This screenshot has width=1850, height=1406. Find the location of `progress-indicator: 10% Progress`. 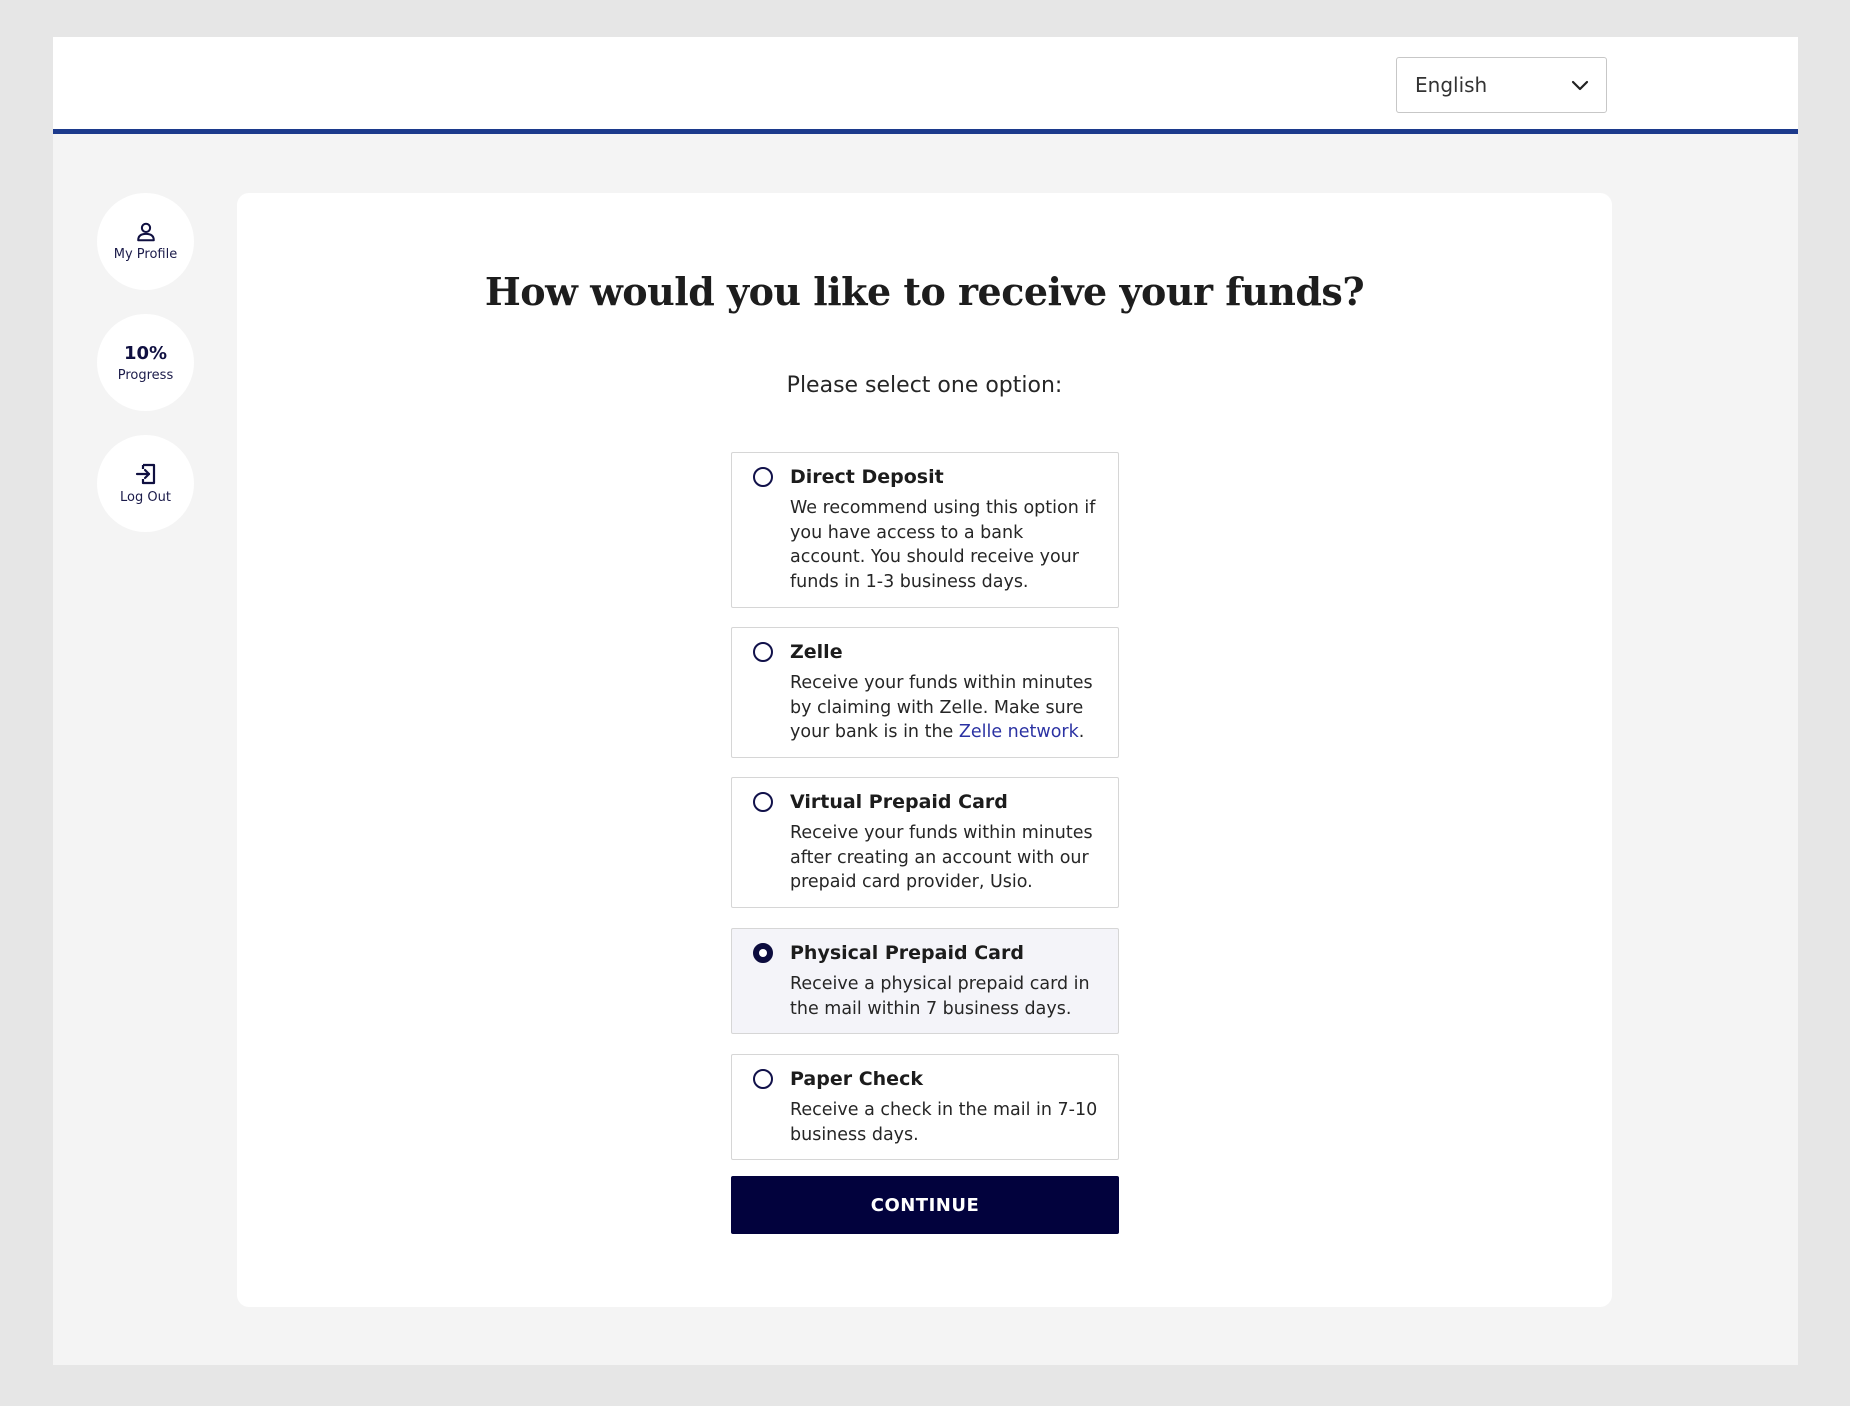

progress-indicator: 10% Progress is located at coordinates (145, 362).